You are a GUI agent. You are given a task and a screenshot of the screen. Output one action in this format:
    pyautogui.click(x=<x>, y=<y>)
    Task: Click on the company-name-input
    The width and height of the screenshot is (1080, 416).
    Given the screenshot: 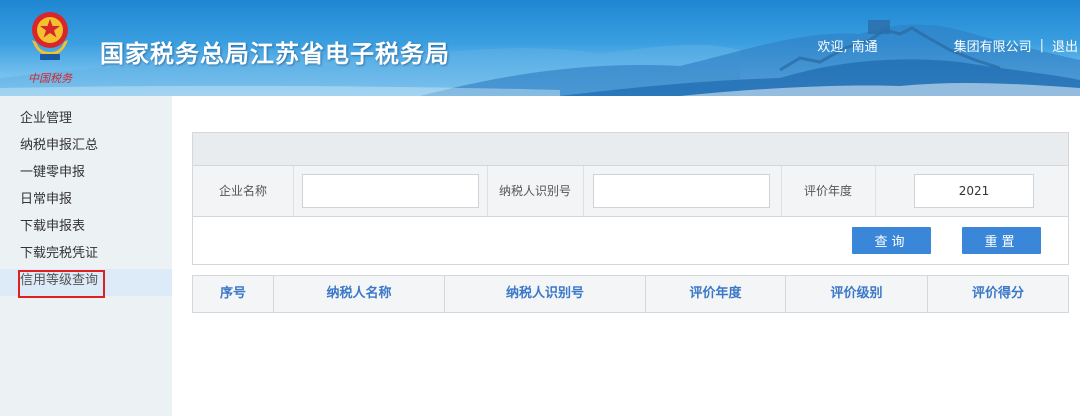 What is the action you would take?
    pyautogui.click(x=390, y=191)
    